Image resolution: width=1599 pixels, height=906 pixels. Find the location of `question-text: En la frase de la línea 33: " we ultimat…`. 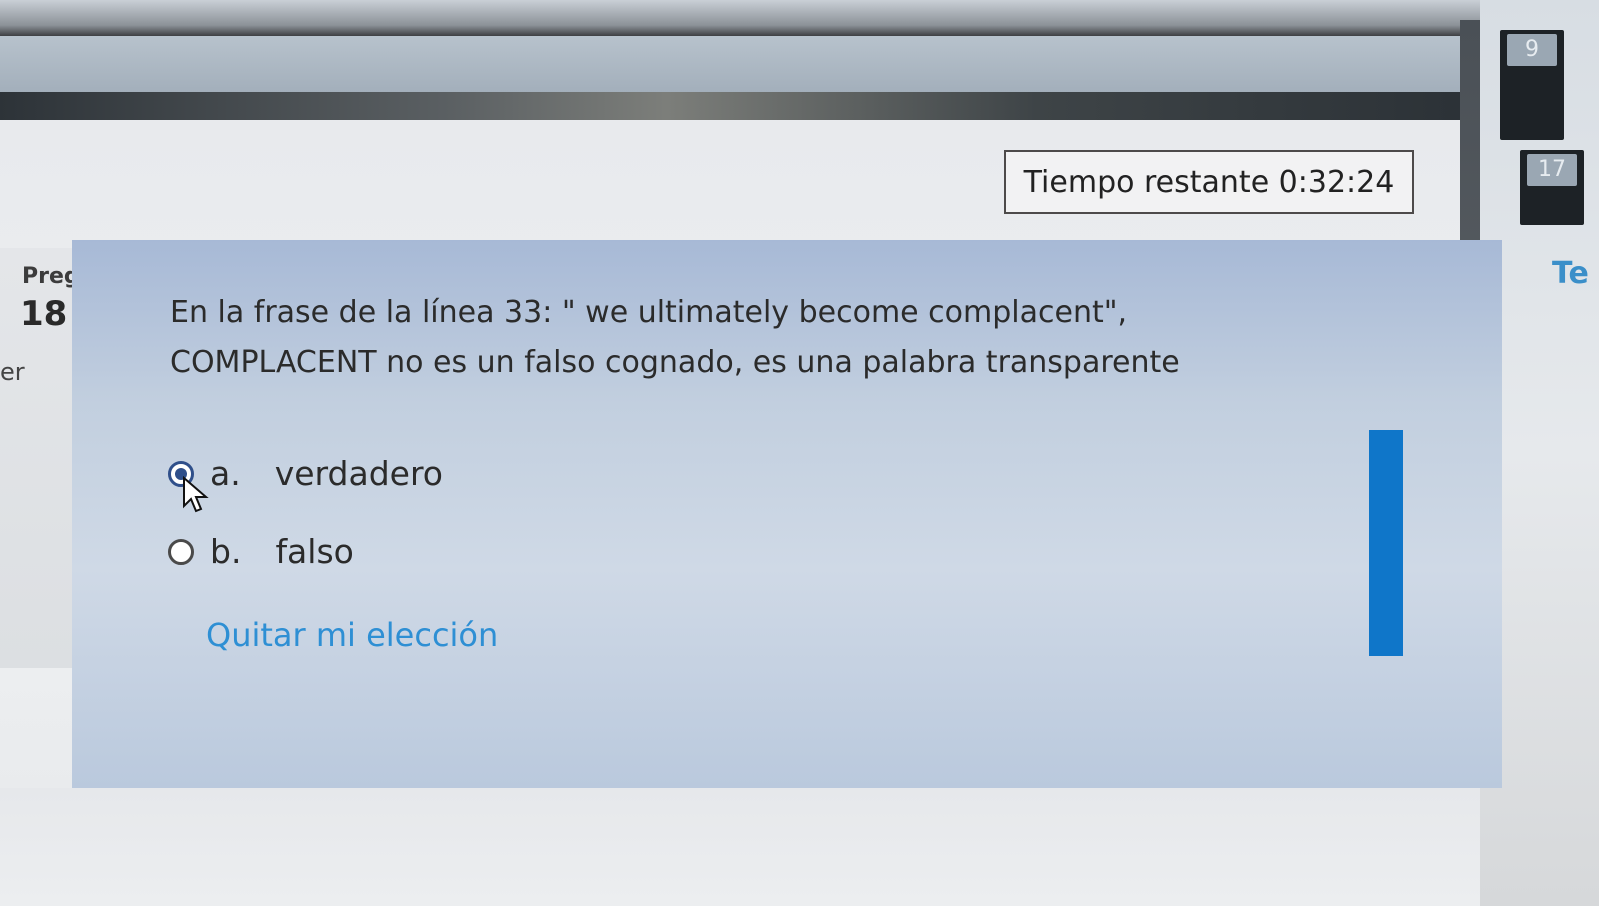

question-text: En la frase de la línea 33: " we ultimat… is located at coordinates (745, 338).